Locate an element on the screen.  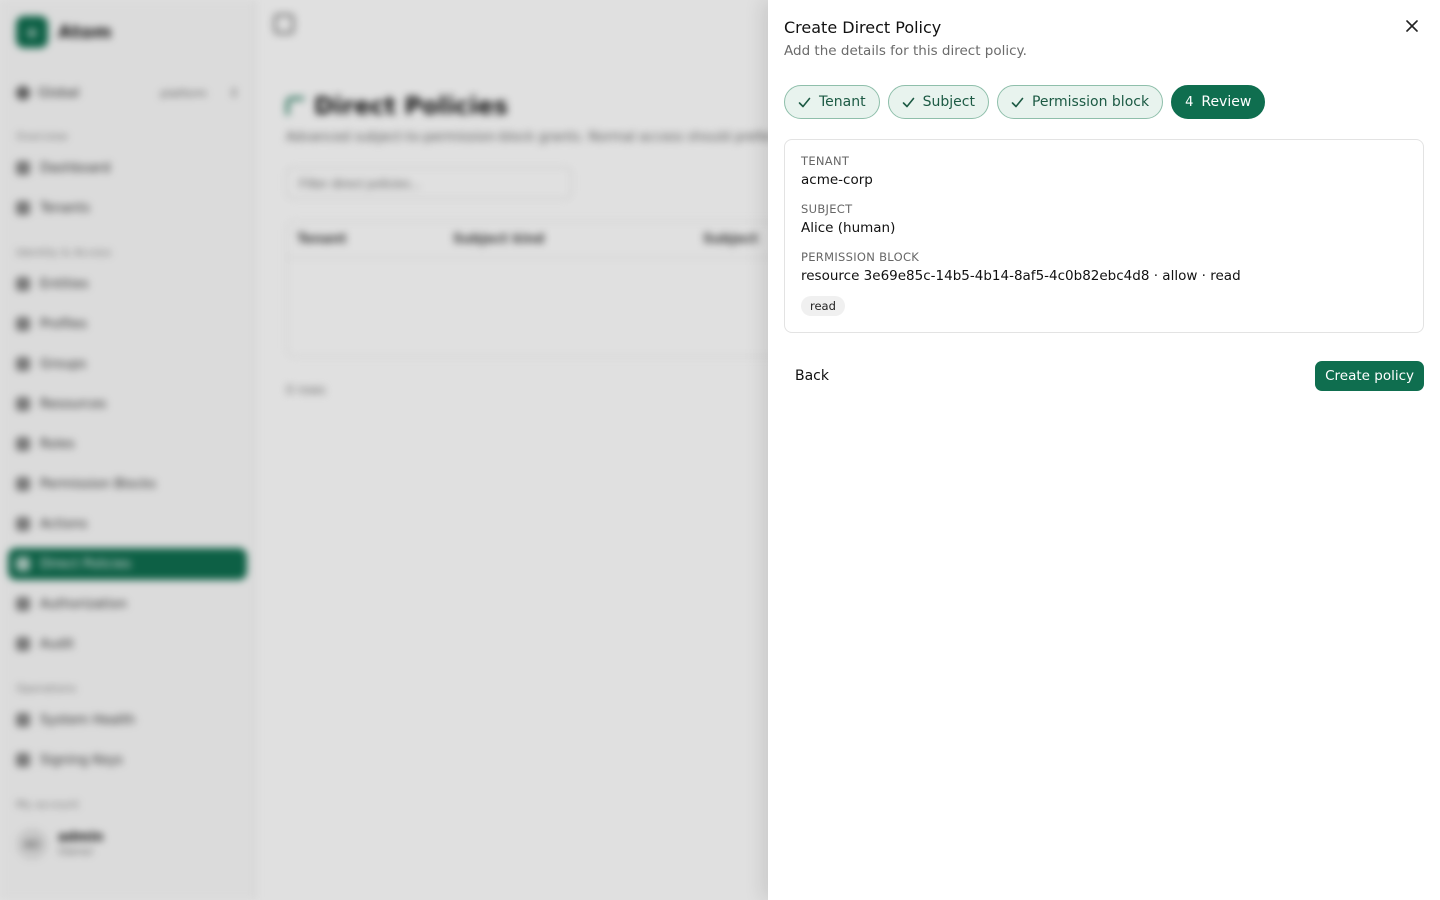
close-button is located at coordinates (1412, 26).